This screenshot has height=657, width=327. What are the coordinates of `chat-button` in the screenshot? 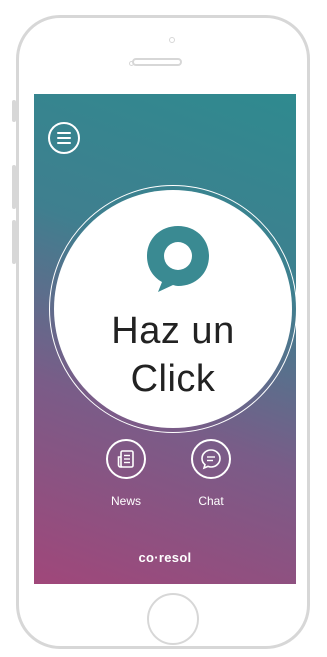 It's located at (211, 459).